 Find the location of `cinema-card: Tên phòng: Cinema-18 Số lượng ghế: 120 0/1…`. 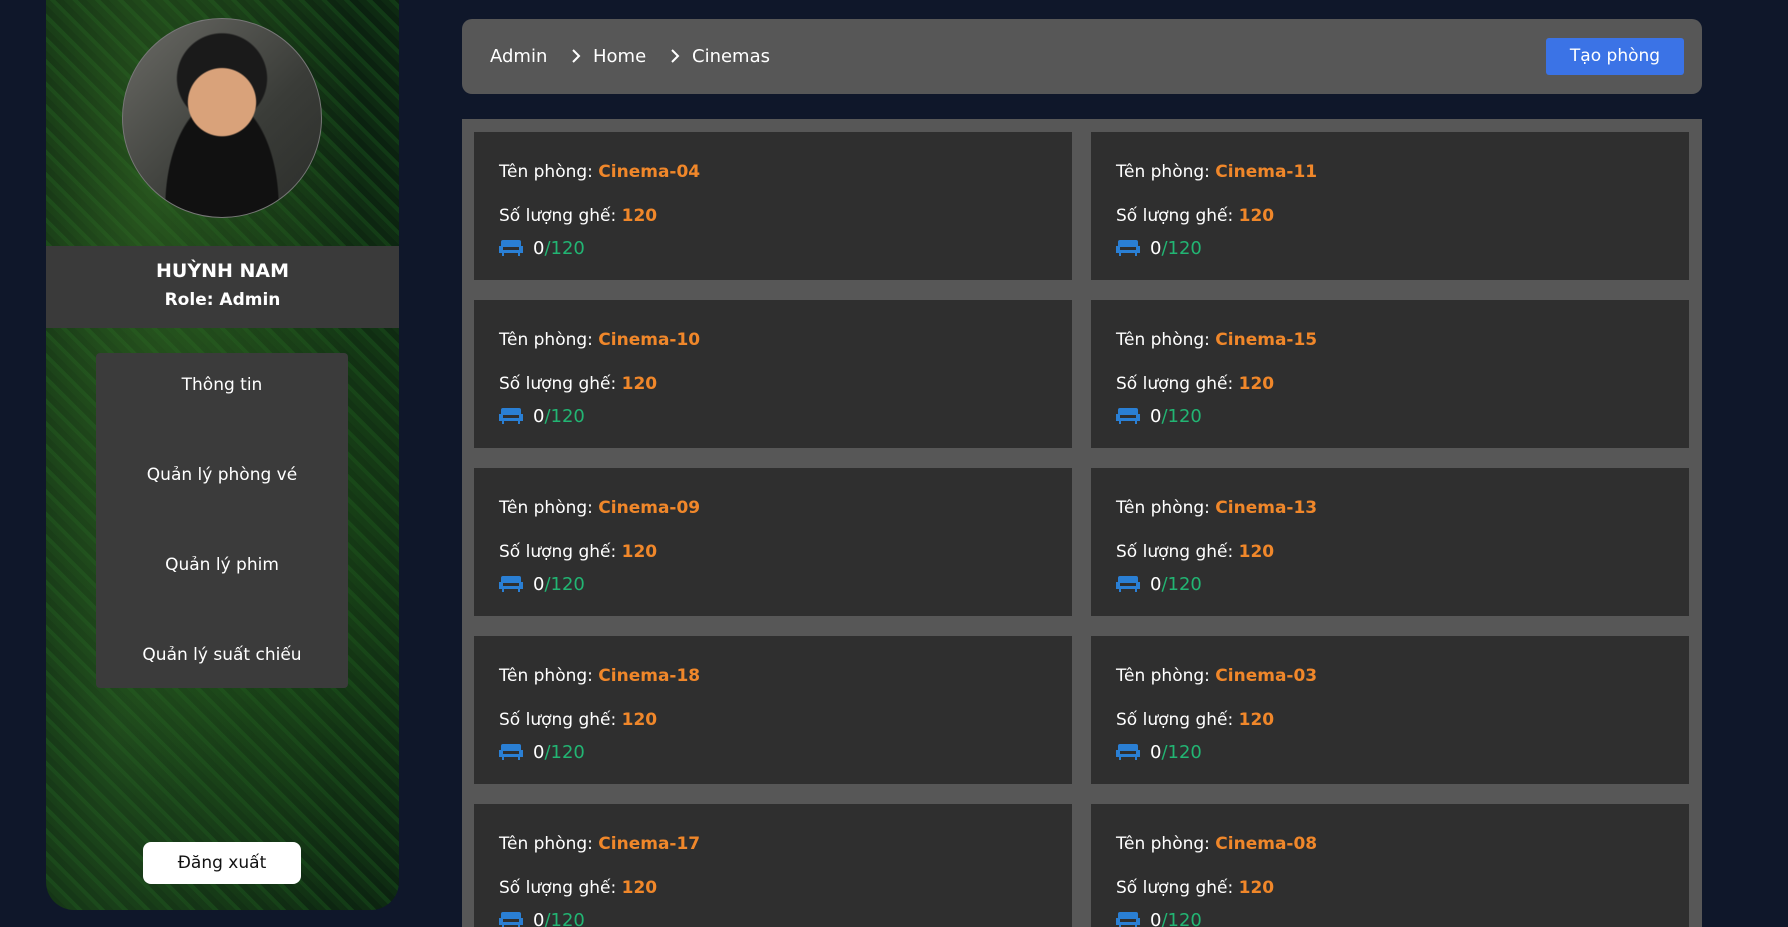

cinema-card: Tên phòng: Cinema-18 Số lượng ghế: 120 0/1… is located at coordinates (773, 710).